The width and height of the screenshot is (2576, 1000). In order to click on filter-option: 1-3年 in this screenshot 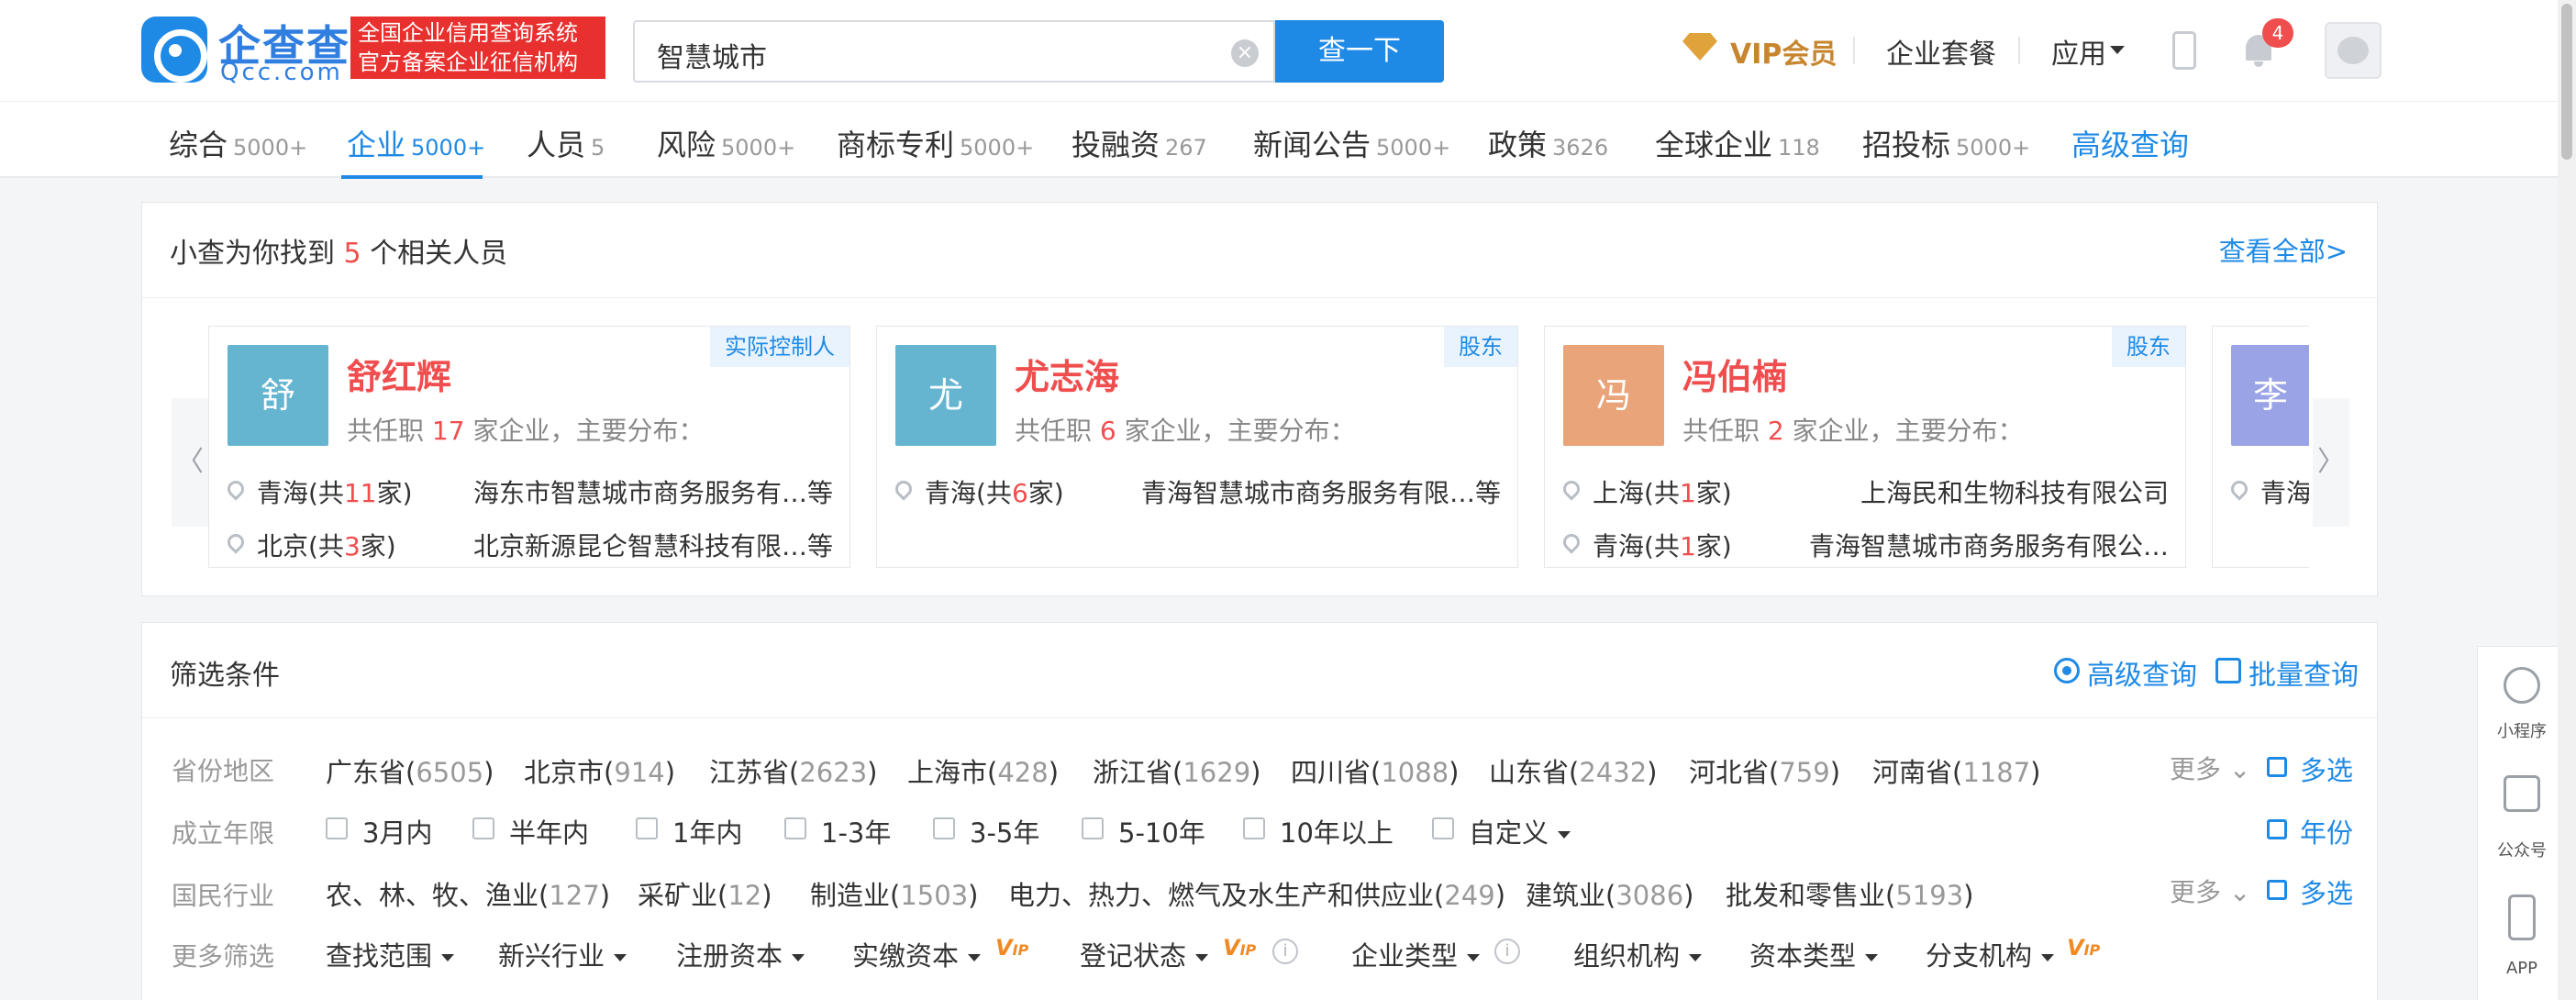, I will do `click(856, 831)`.